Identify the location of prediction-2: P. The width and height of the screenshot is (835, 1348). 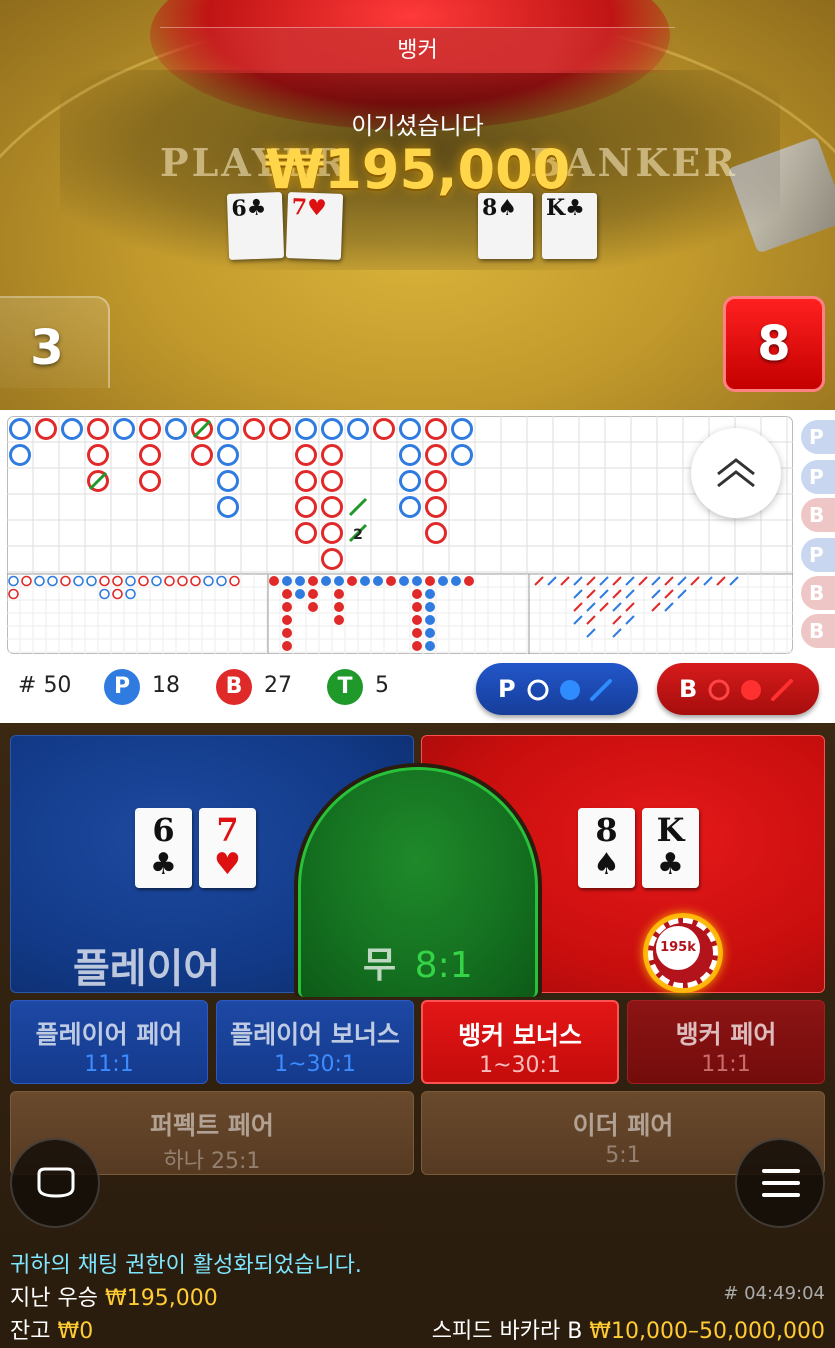
(818, 477).